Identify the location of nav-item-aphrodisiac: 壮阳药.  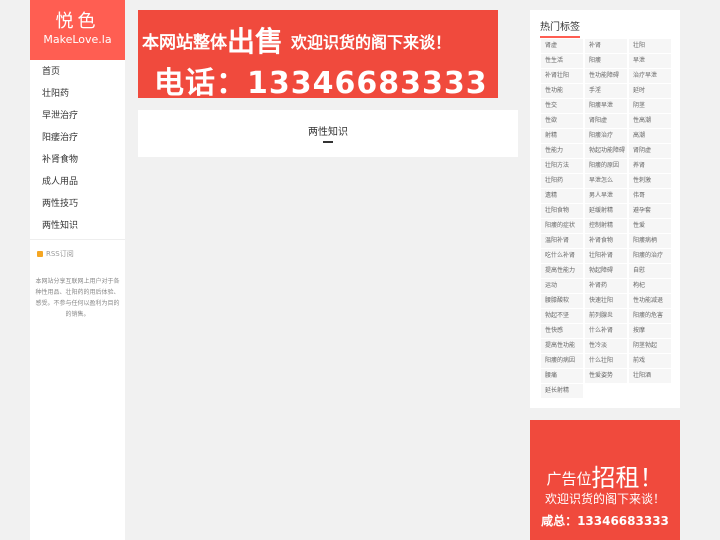
(77, 94).